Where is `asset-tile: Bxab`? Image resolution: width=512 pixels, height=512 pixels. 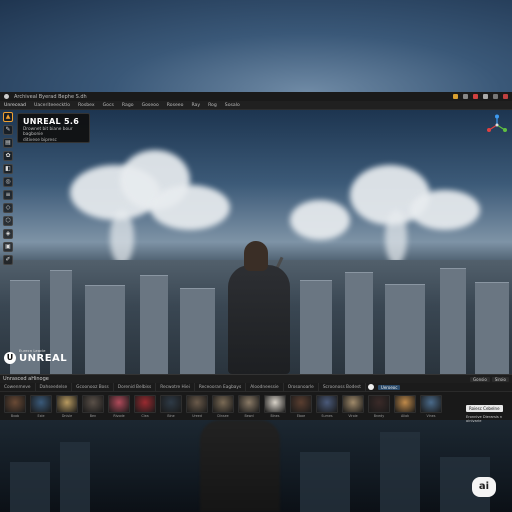
asset-tile: Bxab is located at coordinates (15, 406).